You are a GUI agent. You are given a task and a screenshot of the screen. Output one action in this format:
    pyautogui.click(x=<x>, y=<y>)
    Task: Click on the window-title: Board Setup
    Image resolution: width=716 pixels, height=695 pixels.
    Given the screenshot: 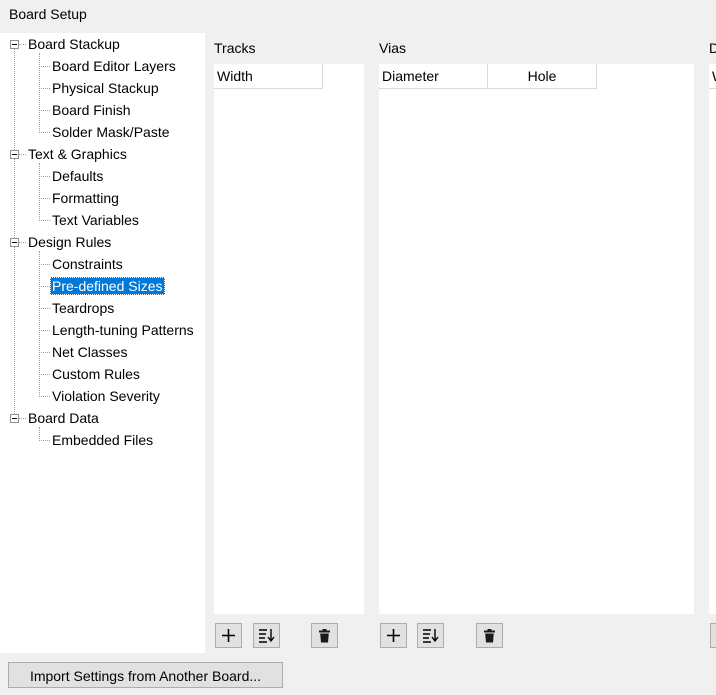 What is the action you would take?
    pyautogui.click(x=48, y=14)
    